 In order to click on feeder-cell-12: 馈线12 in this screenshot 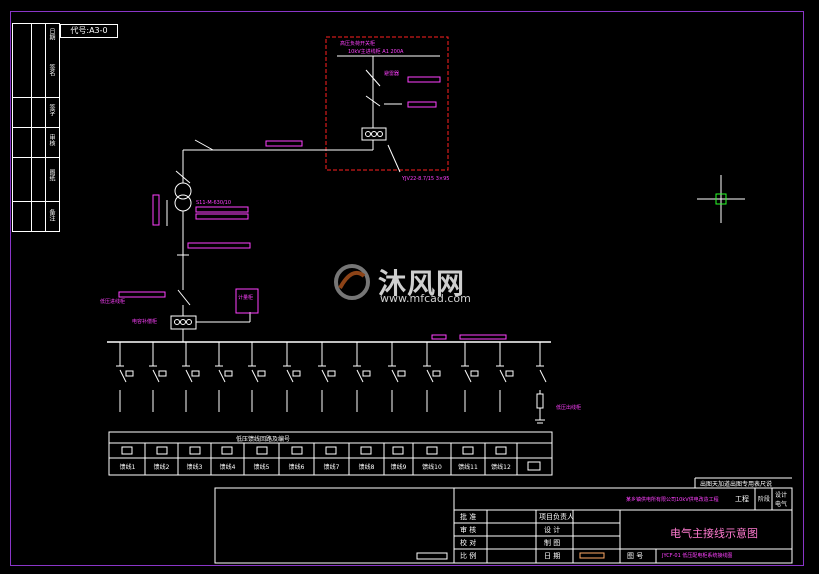, I will do `click(501, 467)`.